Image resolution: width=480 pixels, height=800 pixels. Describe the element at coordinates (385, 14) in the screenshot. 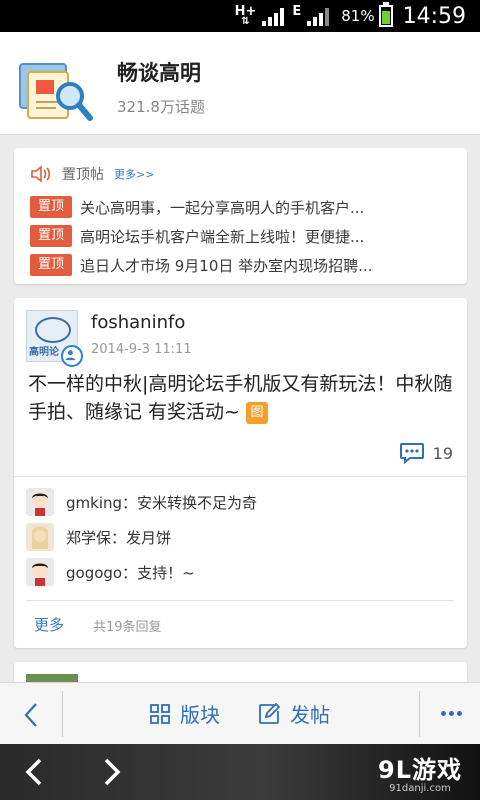

I see `battery-icon` at that location.